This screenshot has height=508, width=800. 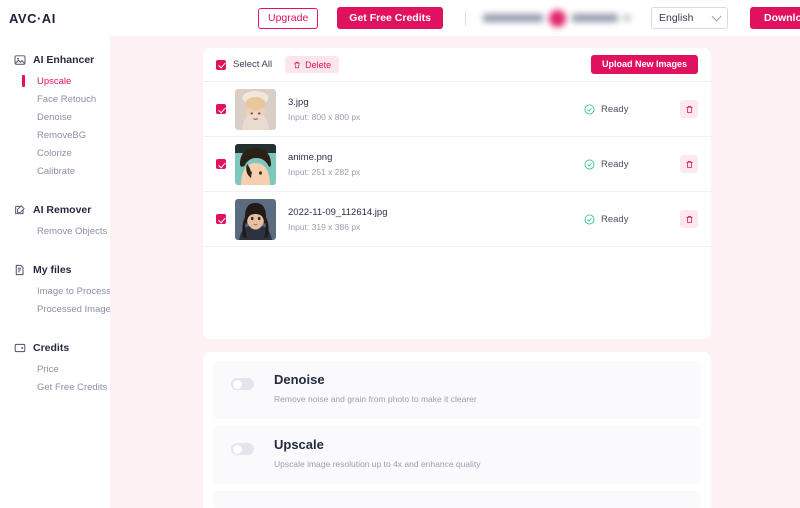 What do you see at coordinates (64, 60) in the screenshot?
I see `sidebar-group-label: AI Enhancer` at bounding box center [64, 60].